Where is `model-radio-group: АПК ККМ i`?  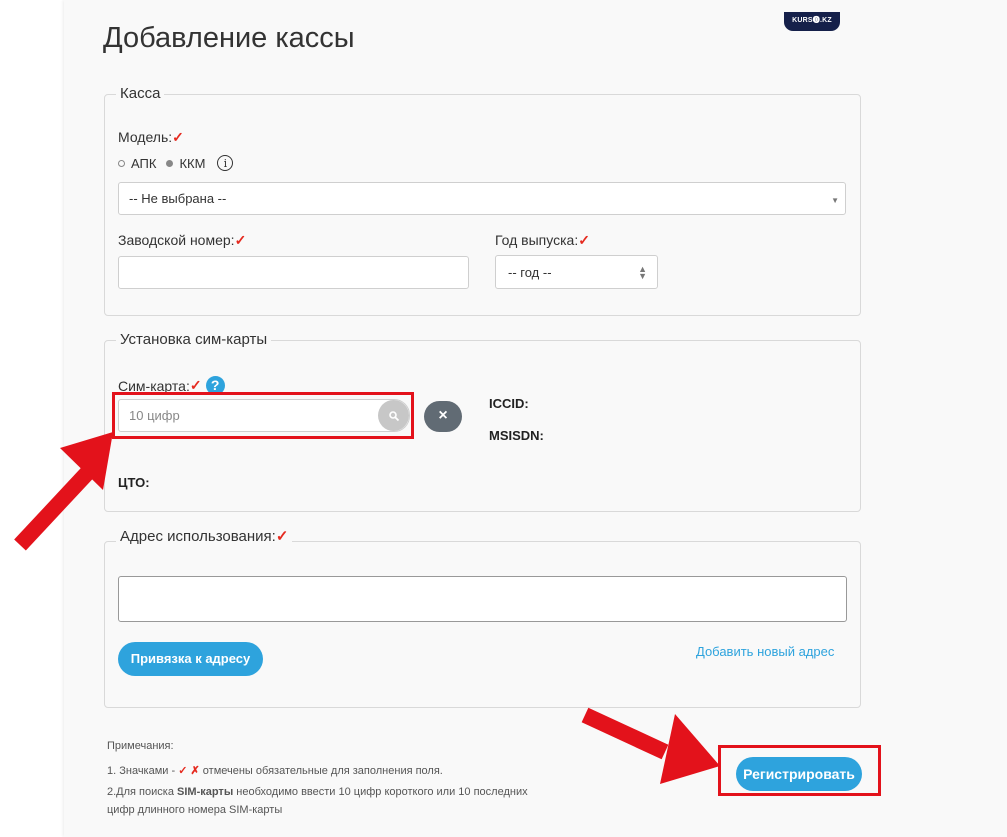 model-radio-group: АПК ККМ i is located at coordinates (176, 163).